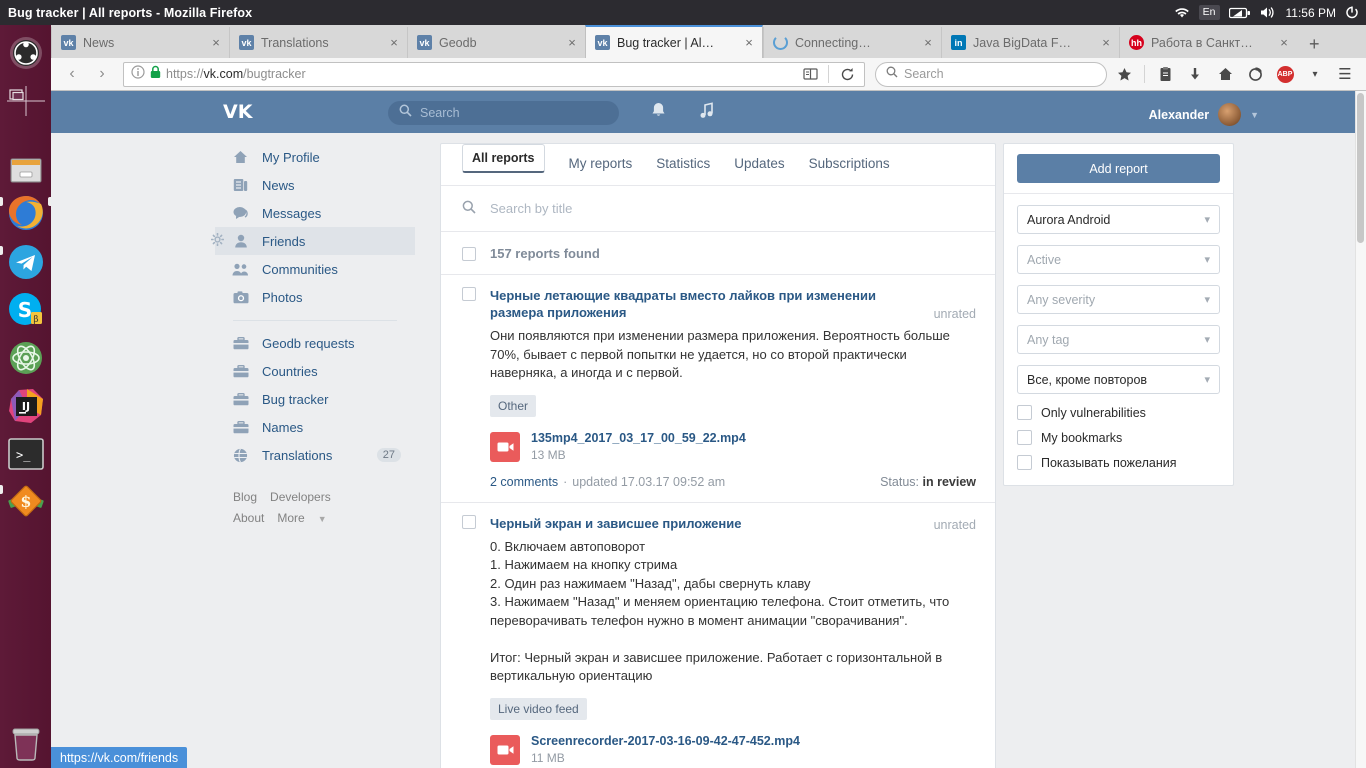  What do you see at coordinates (524, 482) in the screenshot?
I see `report-comments-link: 2 comments` at bounding box center [524, 482].